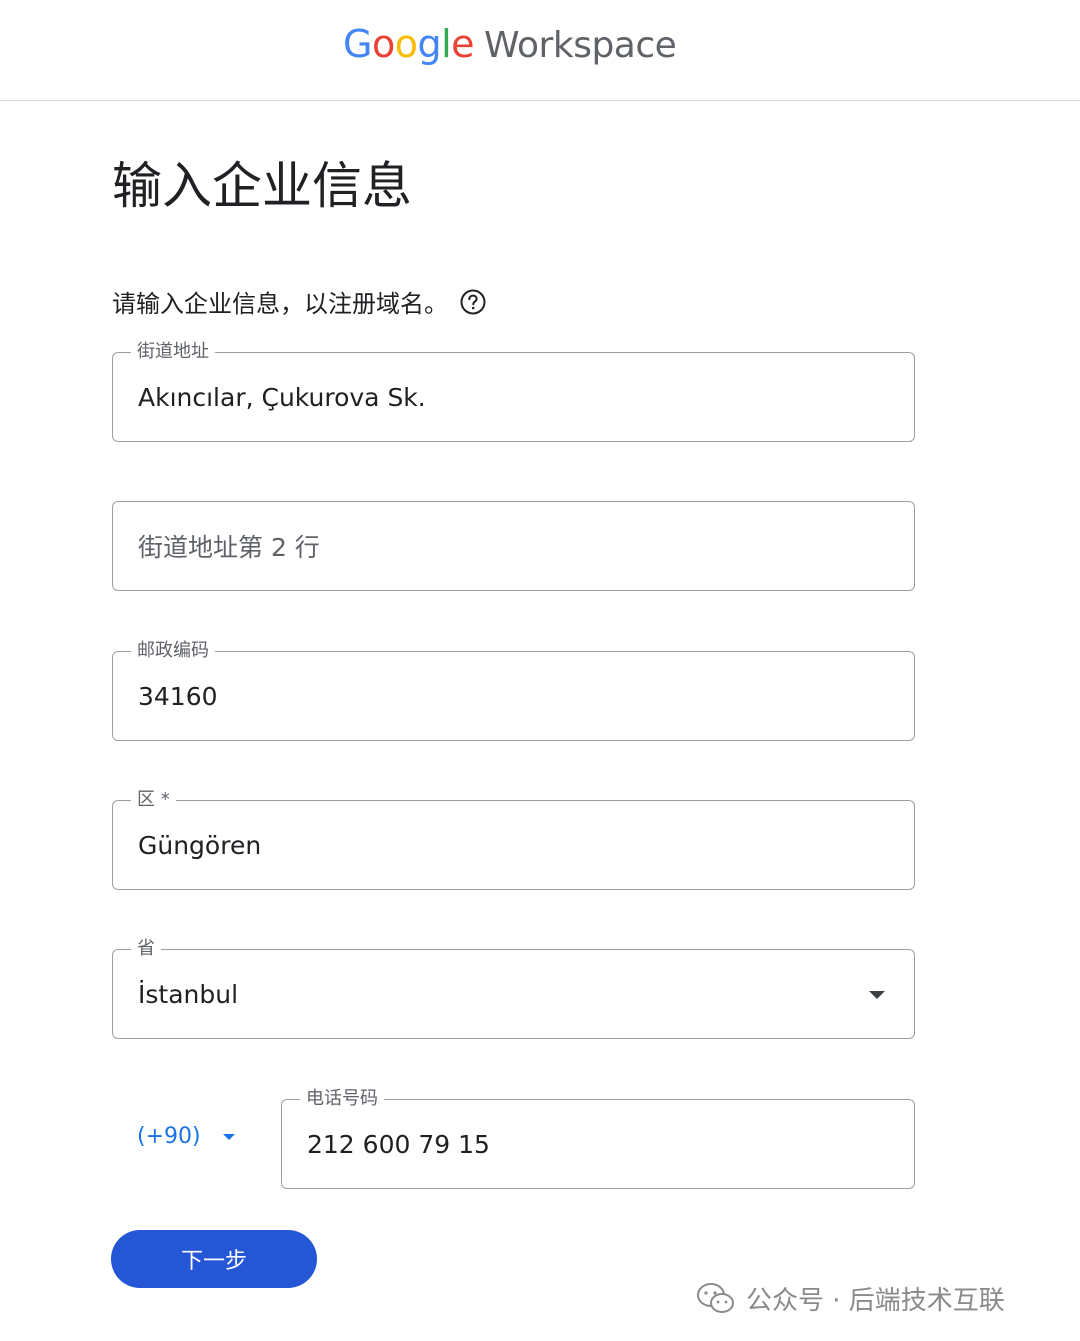  What do you see at coordinates (513, 546) in the screenshot?
I see `street-address-line2-field: 街道地址第 2 行` at bounding box center [513, 546].